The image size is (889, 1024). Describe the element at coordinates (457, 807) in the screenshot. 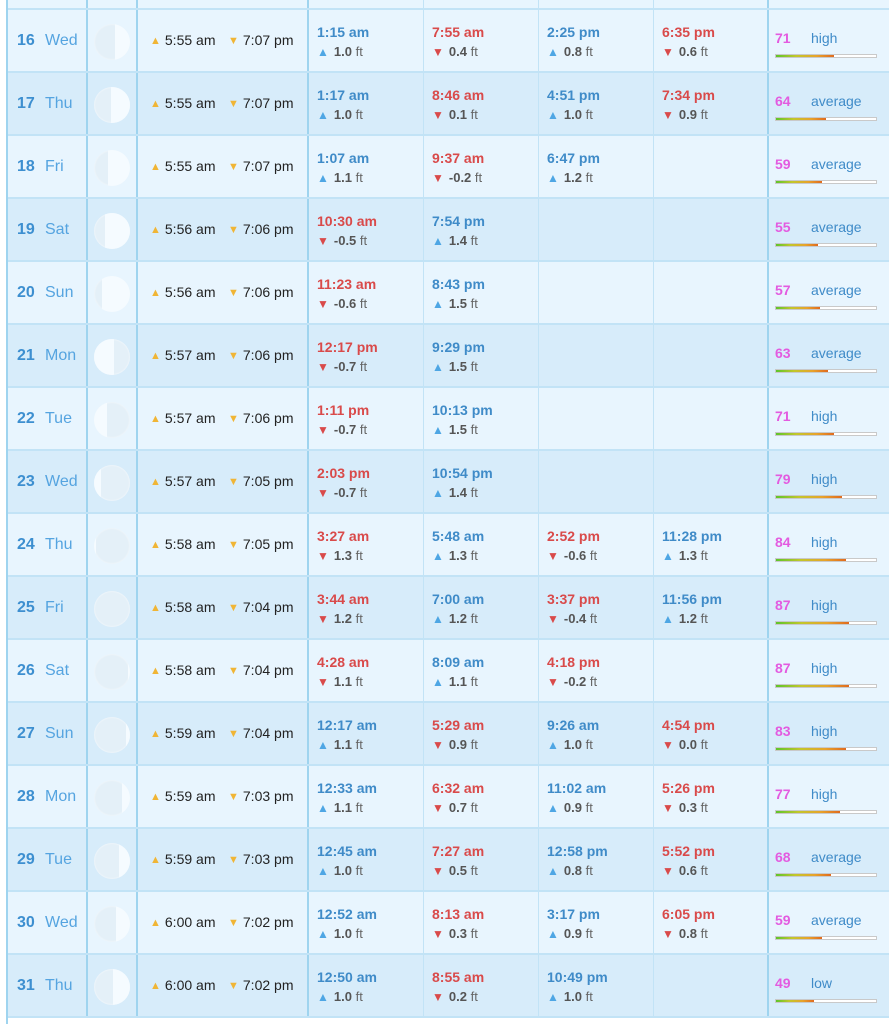

I see `tide-height-value: 0.7` at that location.